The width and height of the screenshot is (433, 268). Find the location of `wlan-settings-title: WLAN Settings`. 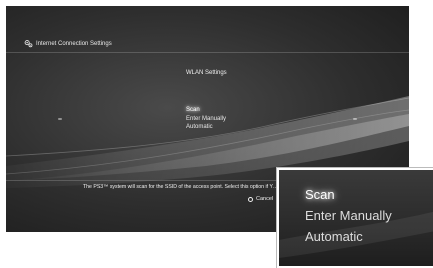

wlan-settings-title: WLAN Settings is located at coordinates (206, 73).